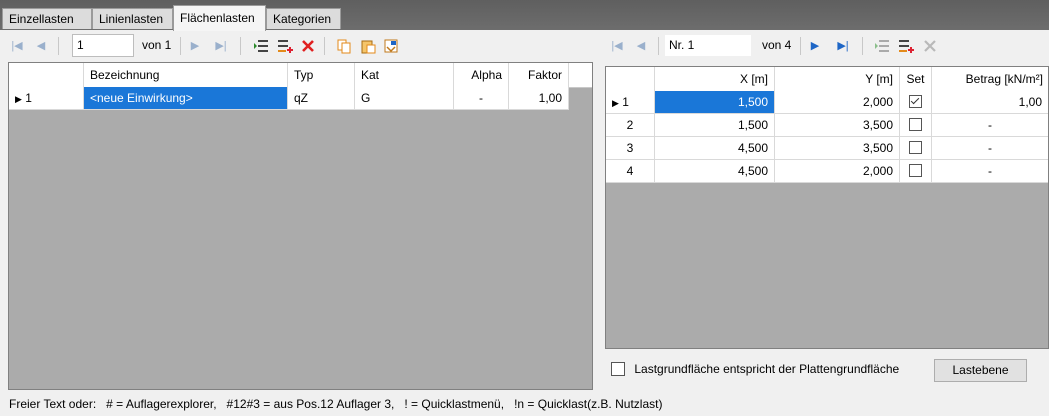 The width and height of the screenshot is (1049, 416). Describe the element at coordinates (404, 75) in the screenshot. I see `column-header-kat: Kat` at that location.